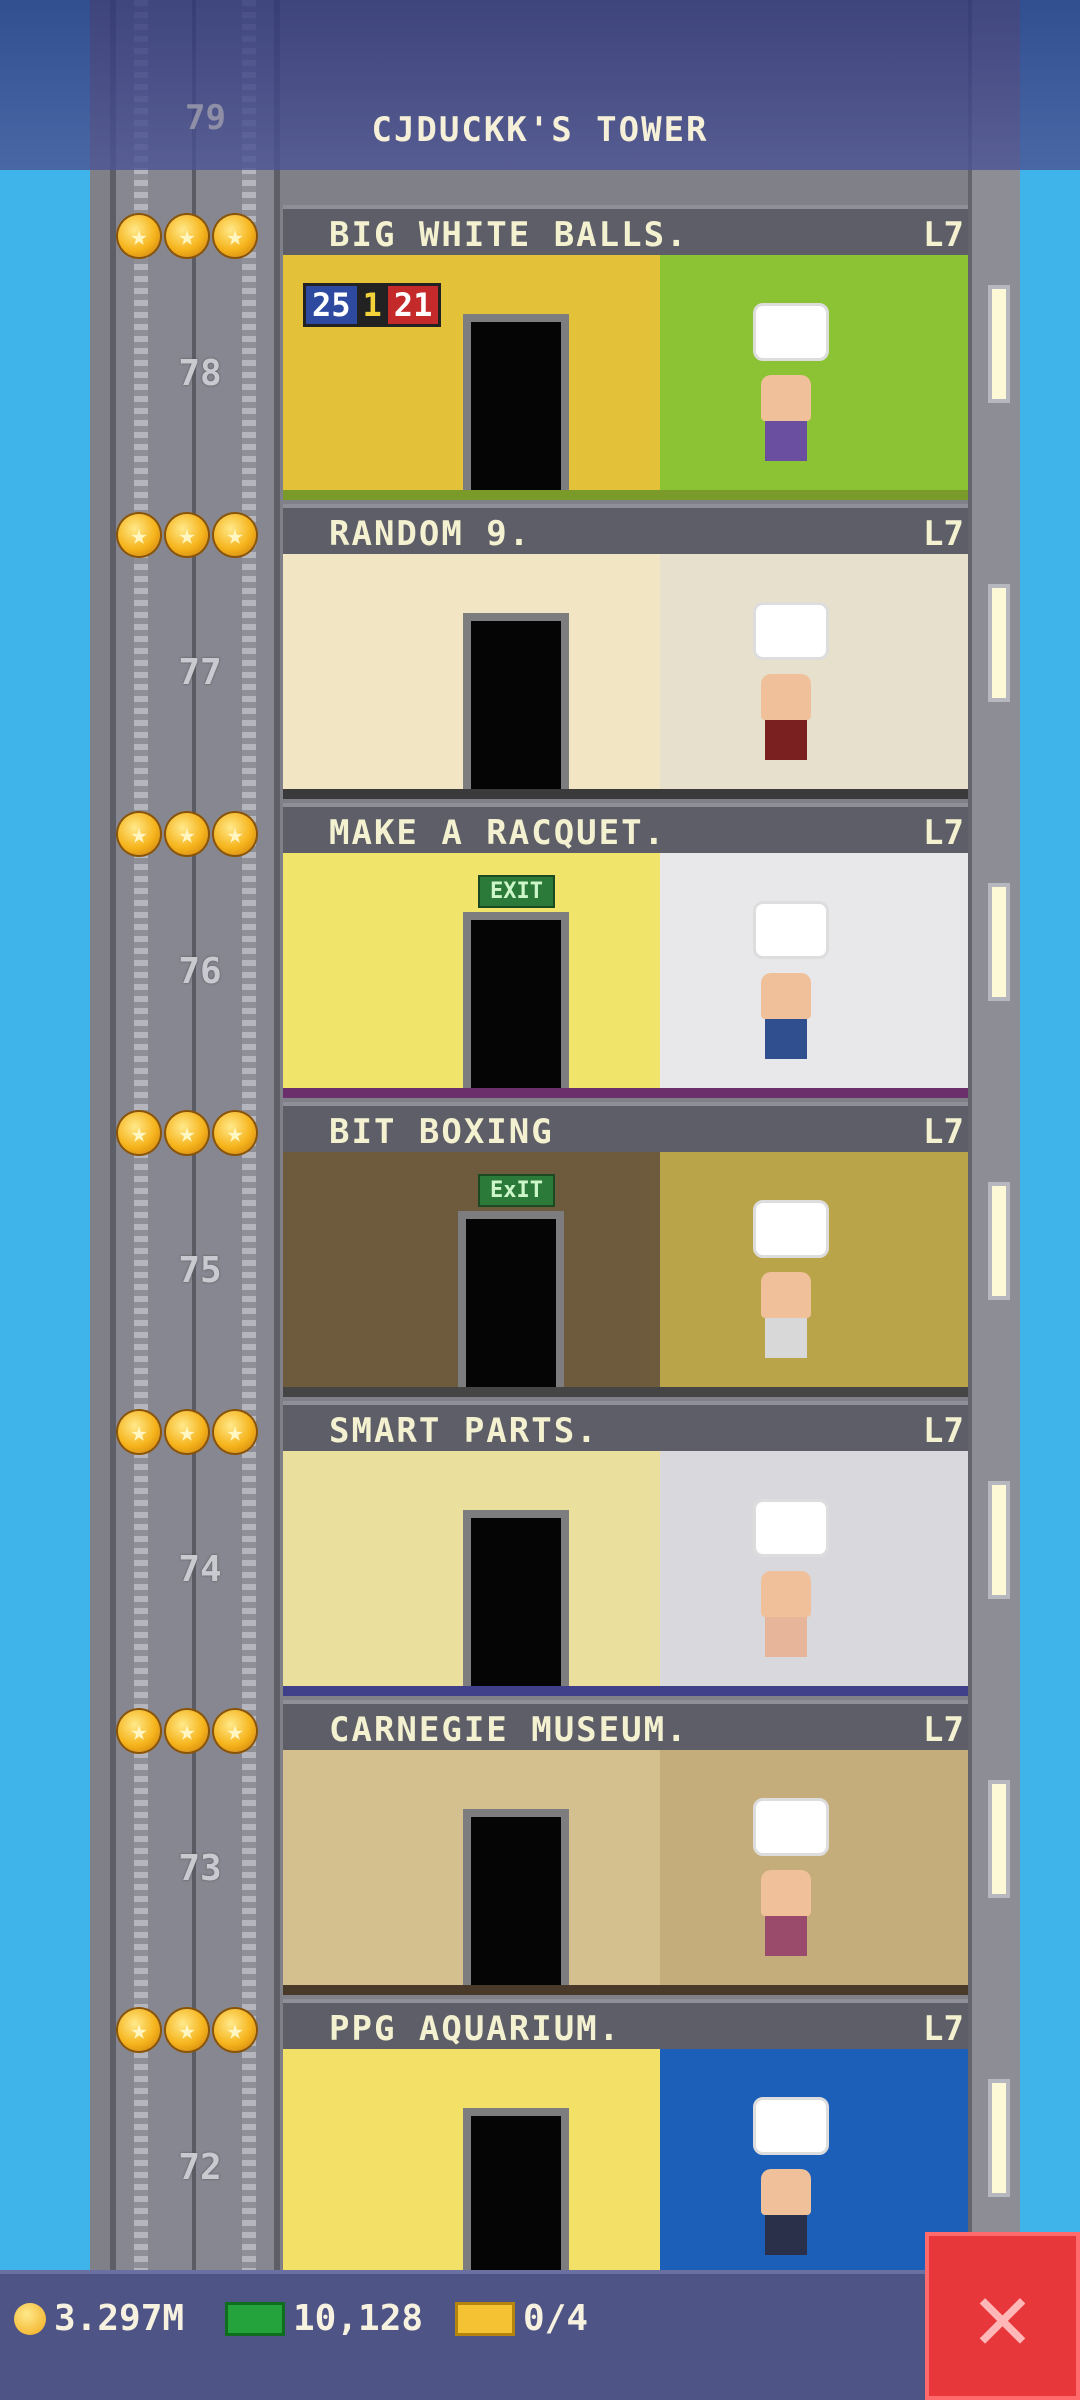  Describe the element at coordinates (200, 1868) in the screenshot. I see `floor-number: 73` at that location.